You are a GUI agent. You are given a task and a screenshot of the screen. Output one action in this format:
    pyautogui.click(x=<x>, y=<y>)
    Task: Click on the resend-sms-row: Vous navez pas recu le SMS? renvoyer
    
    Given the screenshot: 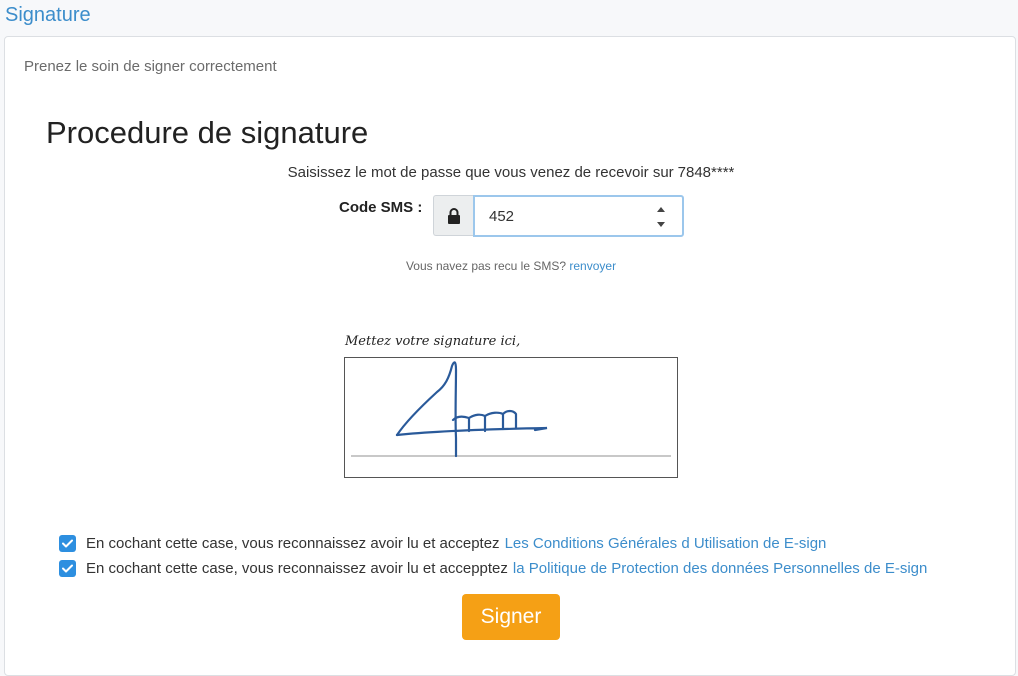 What is the action you would take?
    pyautogui.click(x=511, y=266)
    